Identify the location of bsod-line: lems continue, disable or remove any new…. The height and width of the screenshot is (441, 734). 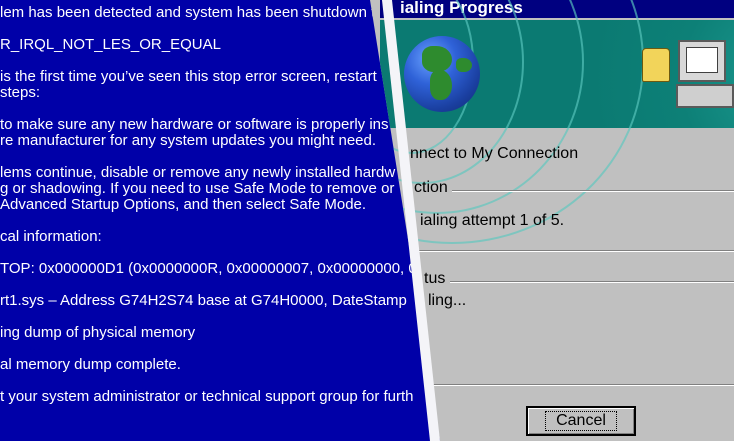
(198, 172).